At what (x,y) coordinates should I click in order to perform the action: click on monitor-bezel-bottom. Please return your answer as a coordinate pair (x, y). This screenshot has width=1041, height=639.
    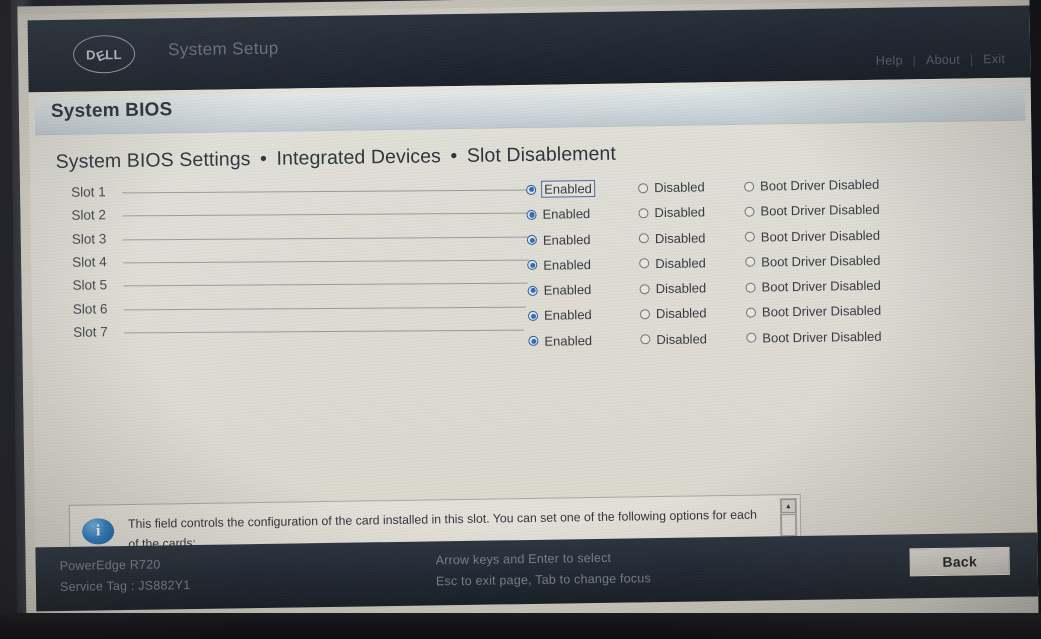
    Looking at the image, I should click on (520, 626).